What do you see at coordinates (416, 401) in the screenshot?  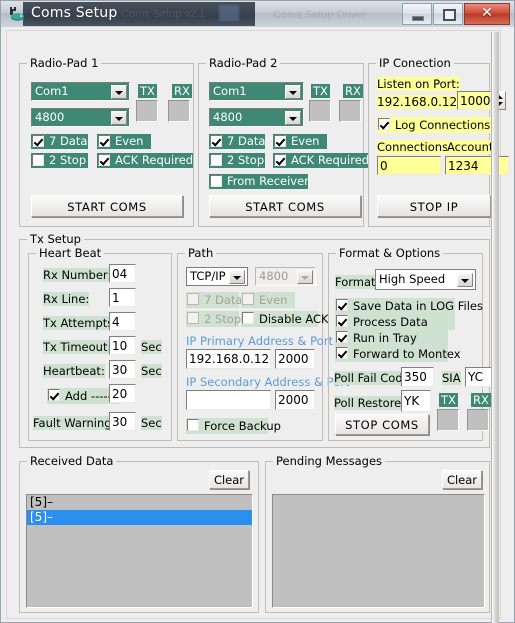 I see `poll-restore-input: YK` at bounding box center [416, 401].